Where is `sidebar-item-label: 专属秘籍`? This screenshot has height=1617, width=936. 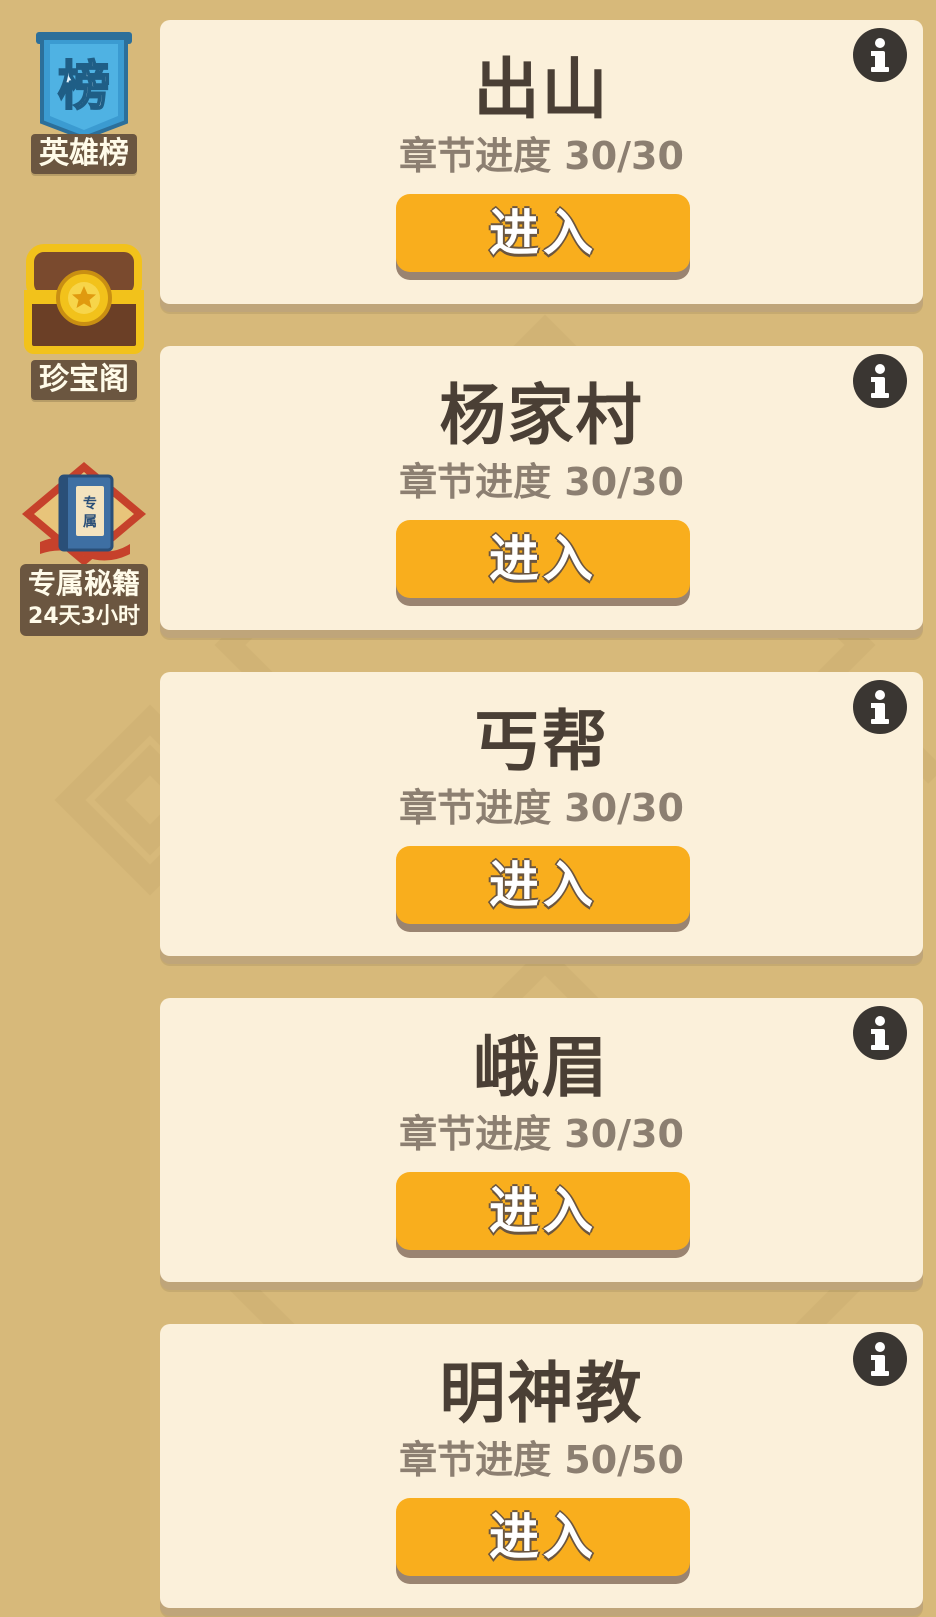
sidebar-item-label: 专属秘籍 is located at coordinates (83, 584).